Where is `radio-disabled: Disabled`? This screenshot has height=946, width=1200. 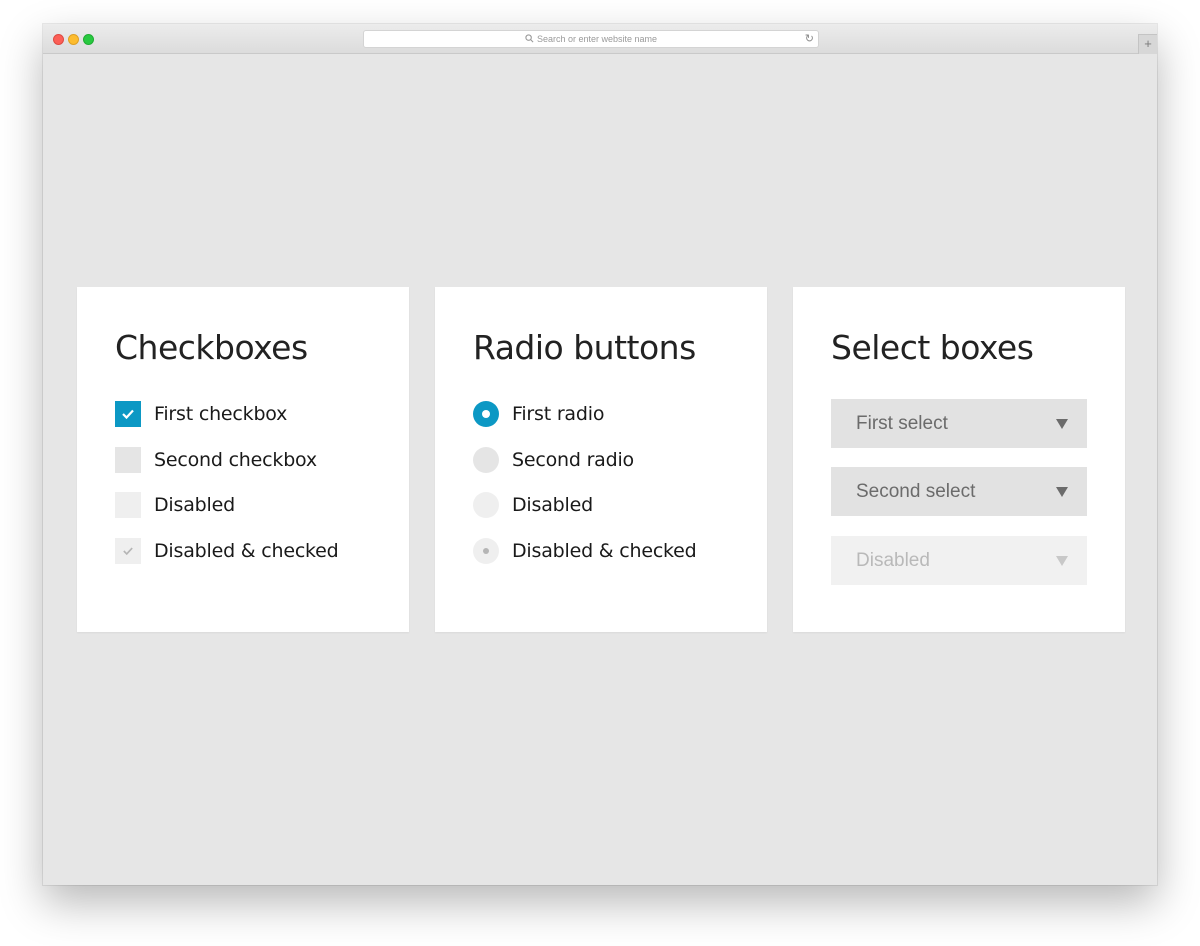 radio-disabled: Disabled is located at coordinates (533, 505).